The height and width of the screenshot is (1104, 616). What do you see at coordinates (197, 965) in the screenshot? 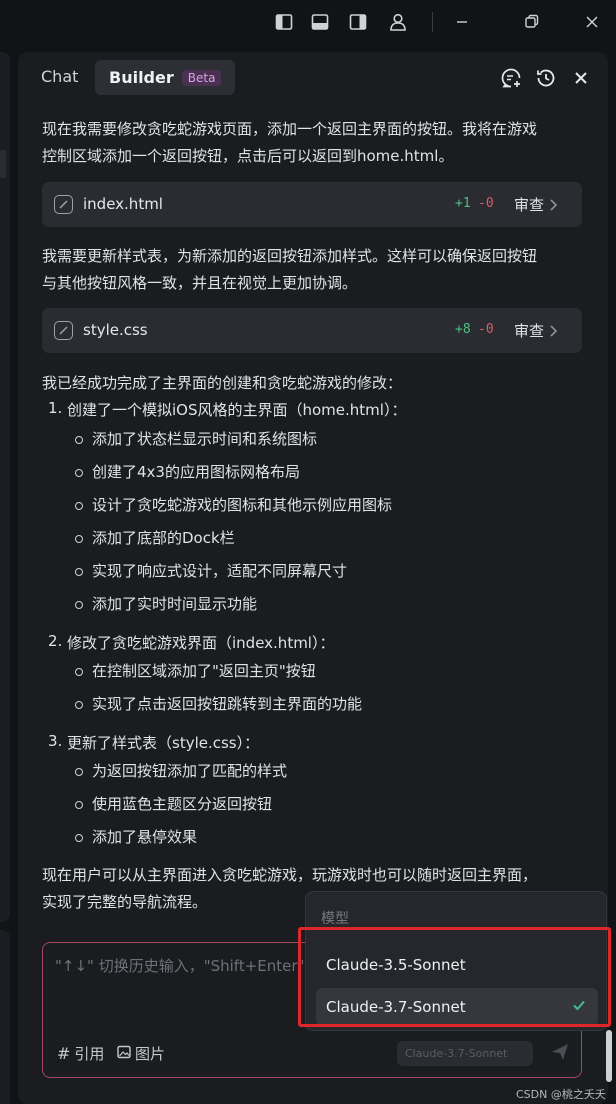
I see `chat-input-placeholder: "↑↓" 切换历史输入，"Shift+Enter" 换行` at bounding box center [197, 965].